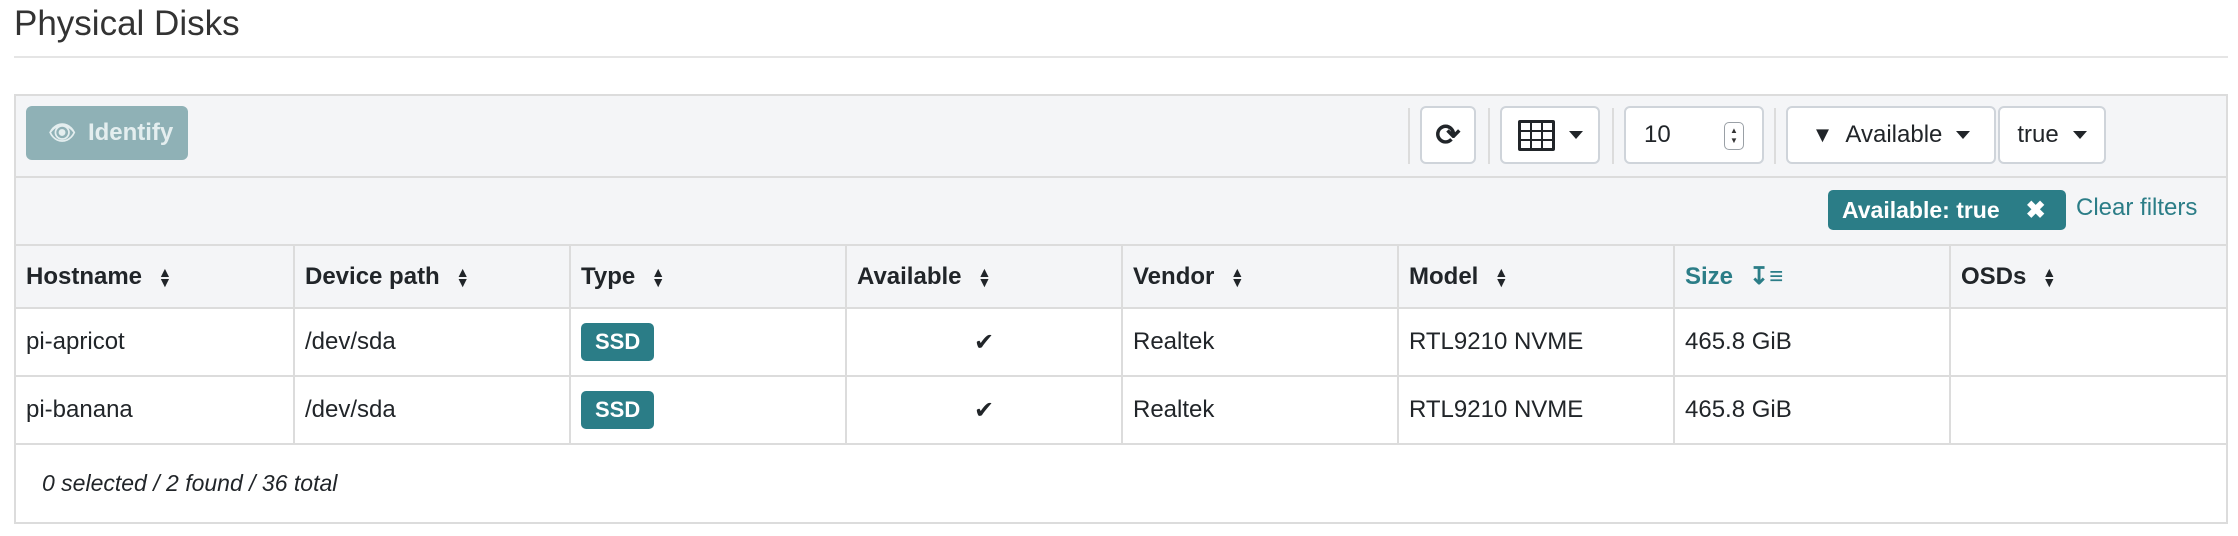 This screenshot has width=2238, height=536. What do you see at coordinates (190, 483) in the screenshot?
I see `table-summary: 0 selected / 2 found / 36 total` at bounding box center [190, 483].